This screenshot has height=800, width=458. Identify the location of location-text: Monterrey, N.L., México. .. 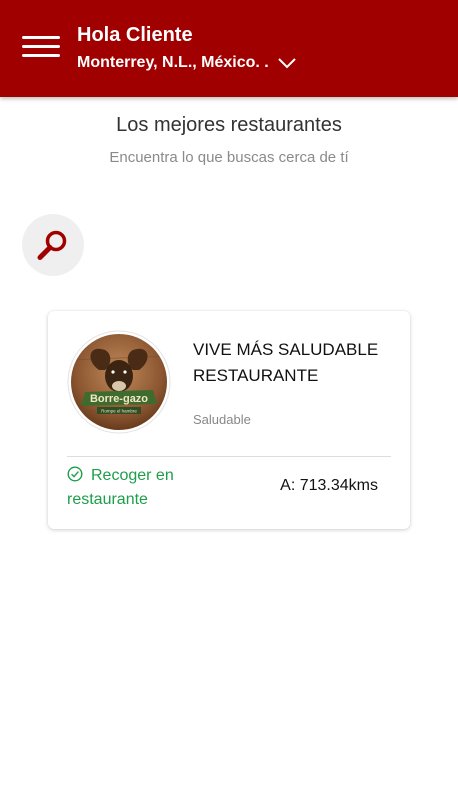
(173, 62).